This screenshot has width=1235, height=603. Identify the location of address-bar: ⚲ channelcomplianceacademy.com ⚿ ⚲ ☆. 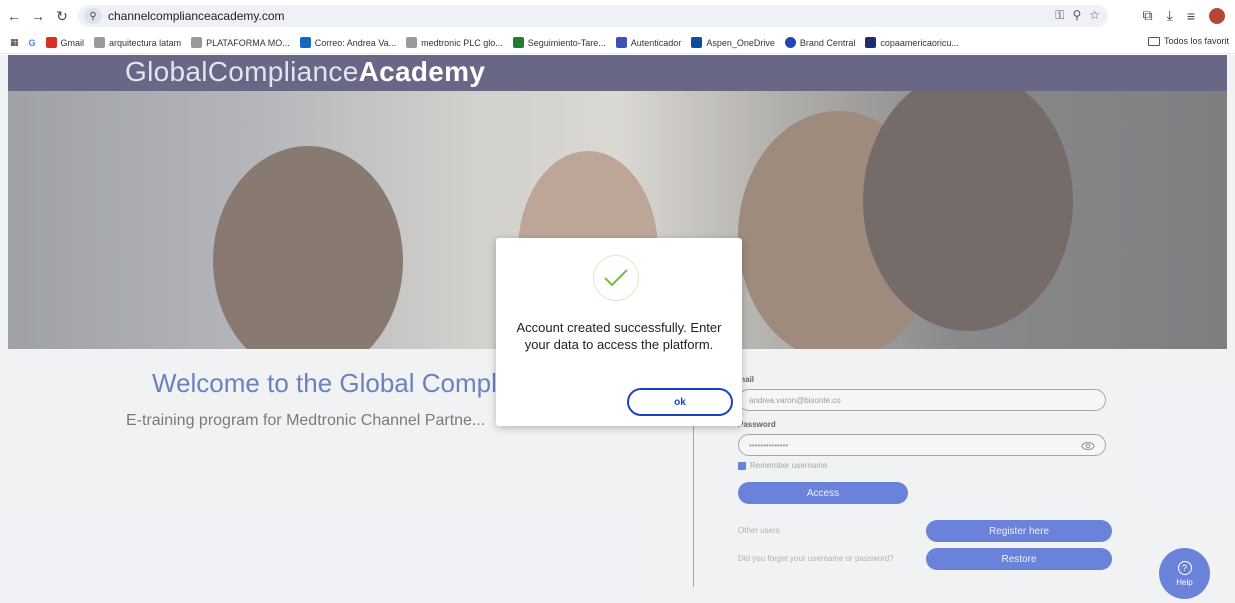
(593, 16).